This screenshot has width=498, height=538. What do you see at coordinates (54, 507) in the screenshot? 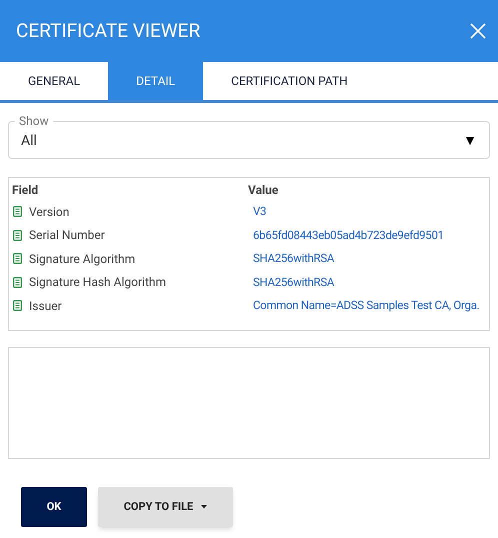
I see `ok-button: OK` at bounding box center [54, 507].